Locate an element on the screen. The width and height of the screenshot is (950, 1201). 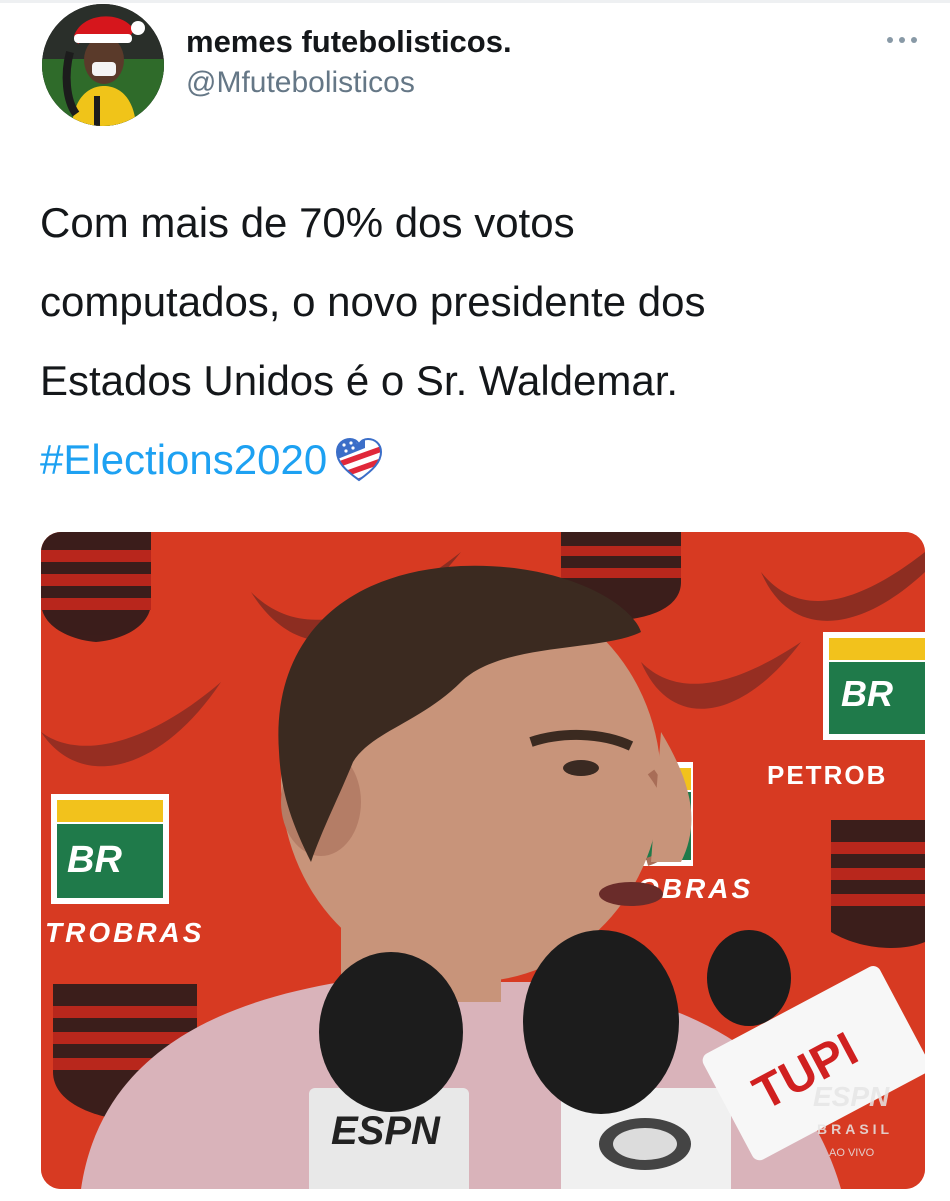
more-options-button is located at coordinates (902, 40).